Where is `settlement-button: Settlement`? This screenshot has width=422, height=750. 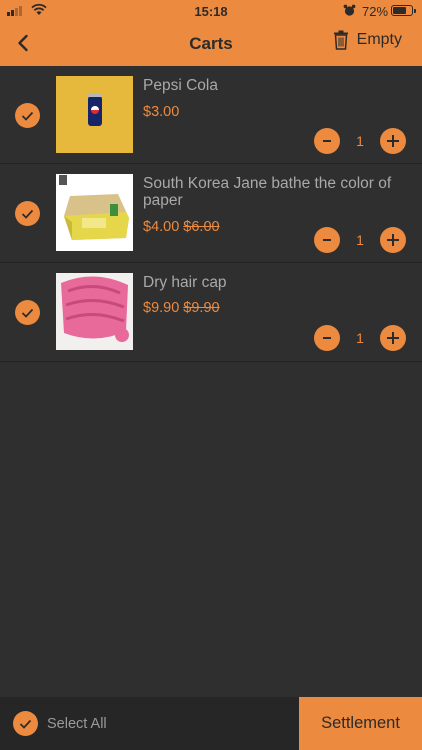
settlement-button: Settlement is located at coordinates (360, 723).